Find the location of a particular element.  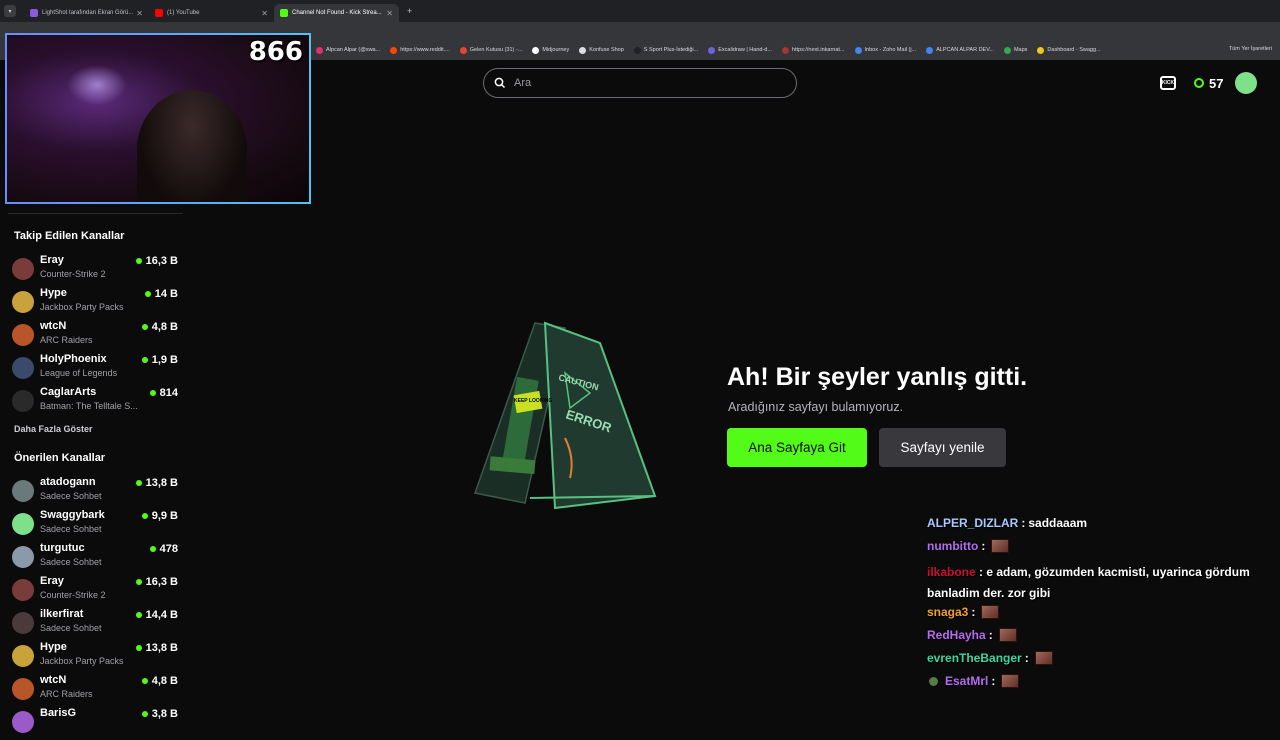

channel-category: Jackbox Party Packs is located at coordinates (82, 661).